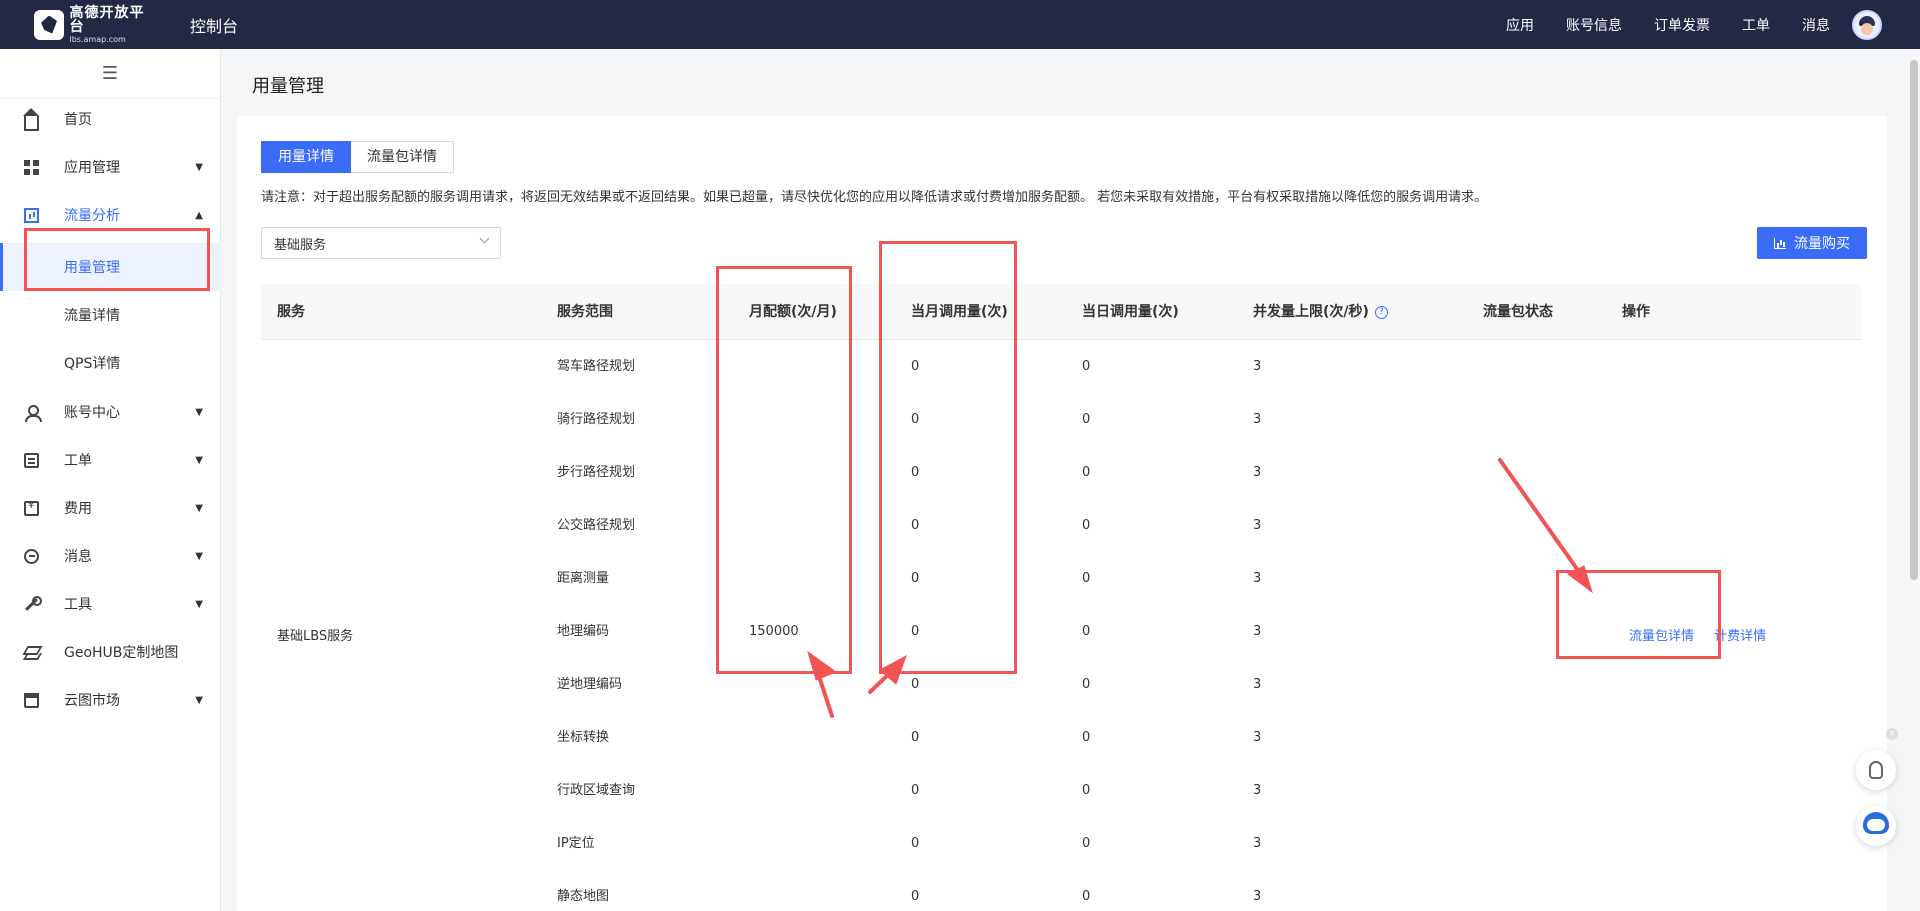 The width and height of the screenshot is (1920, 911). I want to click on table-row: 步行路径规划 0 0 3, so click(1061, 472).